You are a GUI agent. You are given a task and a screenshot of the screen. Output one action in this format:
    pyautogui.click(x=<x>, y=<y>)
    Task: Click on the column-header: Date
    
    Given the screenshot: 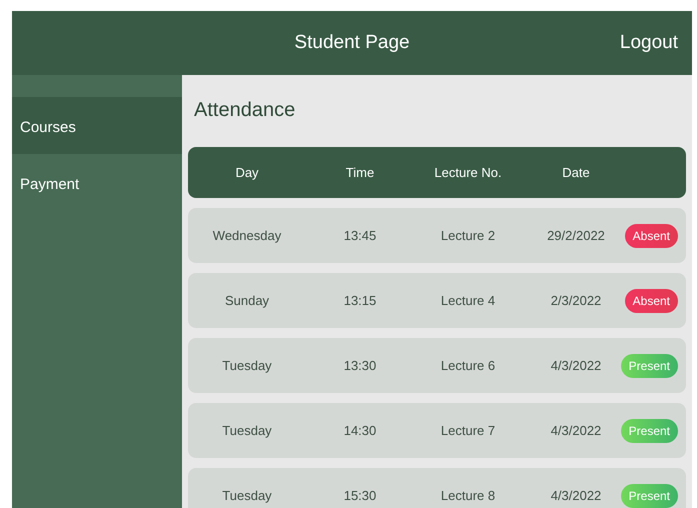 What is the action you would take?
    pyautogui.click(x=576, y=172)
    